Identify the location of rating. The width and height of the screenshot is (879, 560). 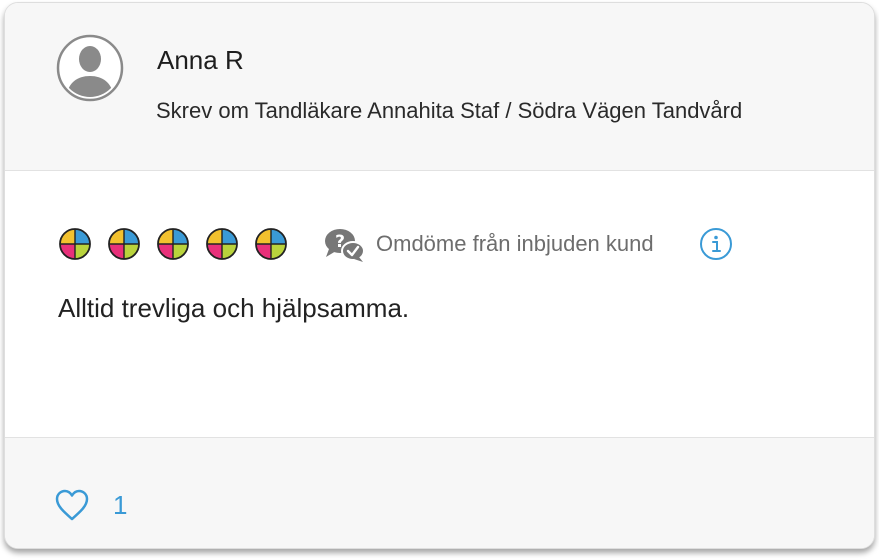
(180, 244).